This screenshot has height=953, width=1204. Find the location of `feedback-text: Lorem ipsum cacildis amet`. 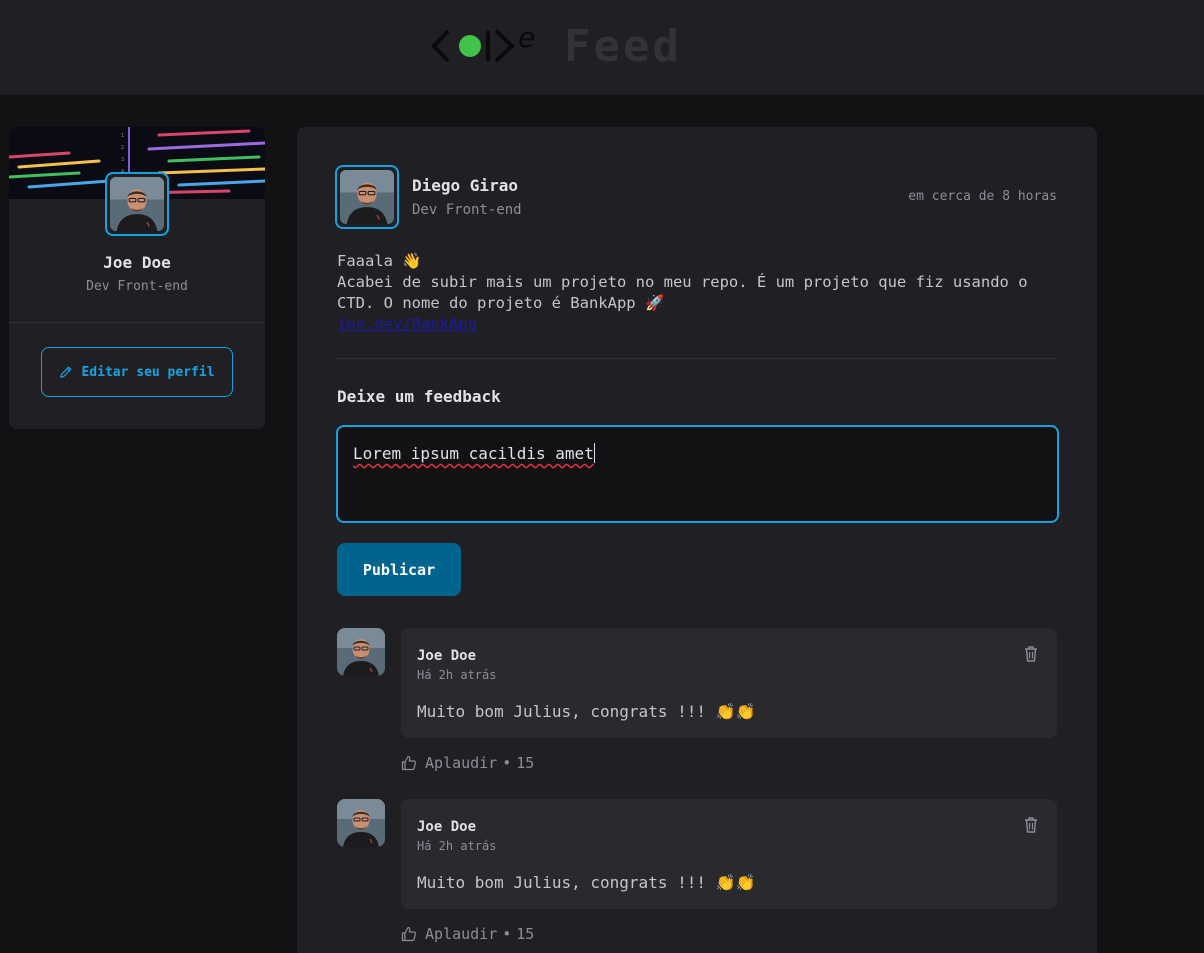

feedback-text: Lorem ipsum cacildis amet is located at coordinates (473, 453).